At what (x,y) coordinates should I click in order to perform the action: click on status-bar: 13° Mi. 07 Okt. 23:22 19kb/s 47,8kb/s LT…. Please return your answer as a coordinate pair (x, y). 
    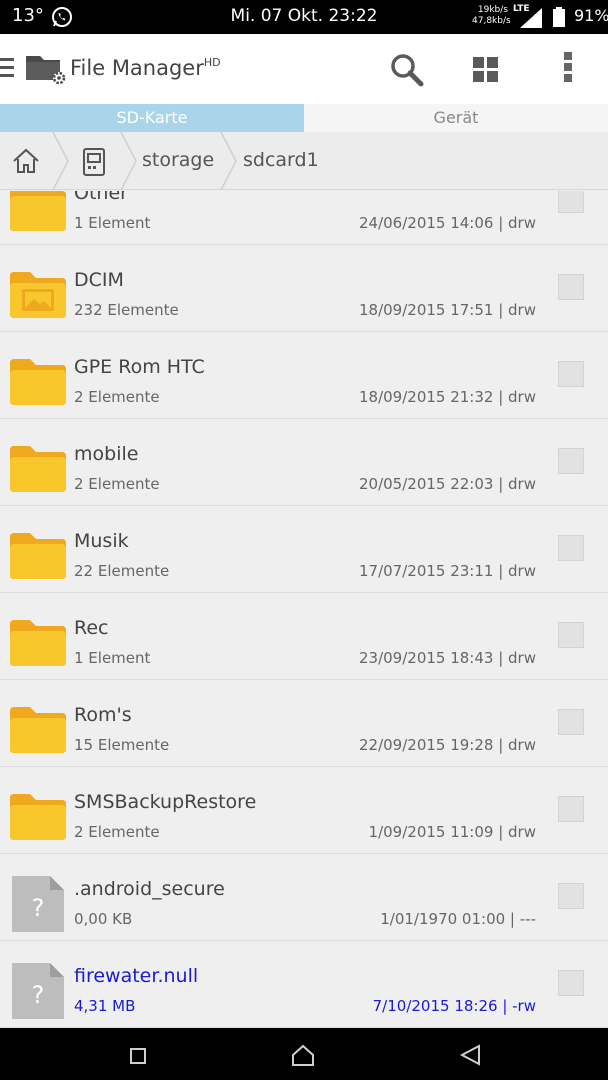
    Looking at the image, I should click on (304, 17).